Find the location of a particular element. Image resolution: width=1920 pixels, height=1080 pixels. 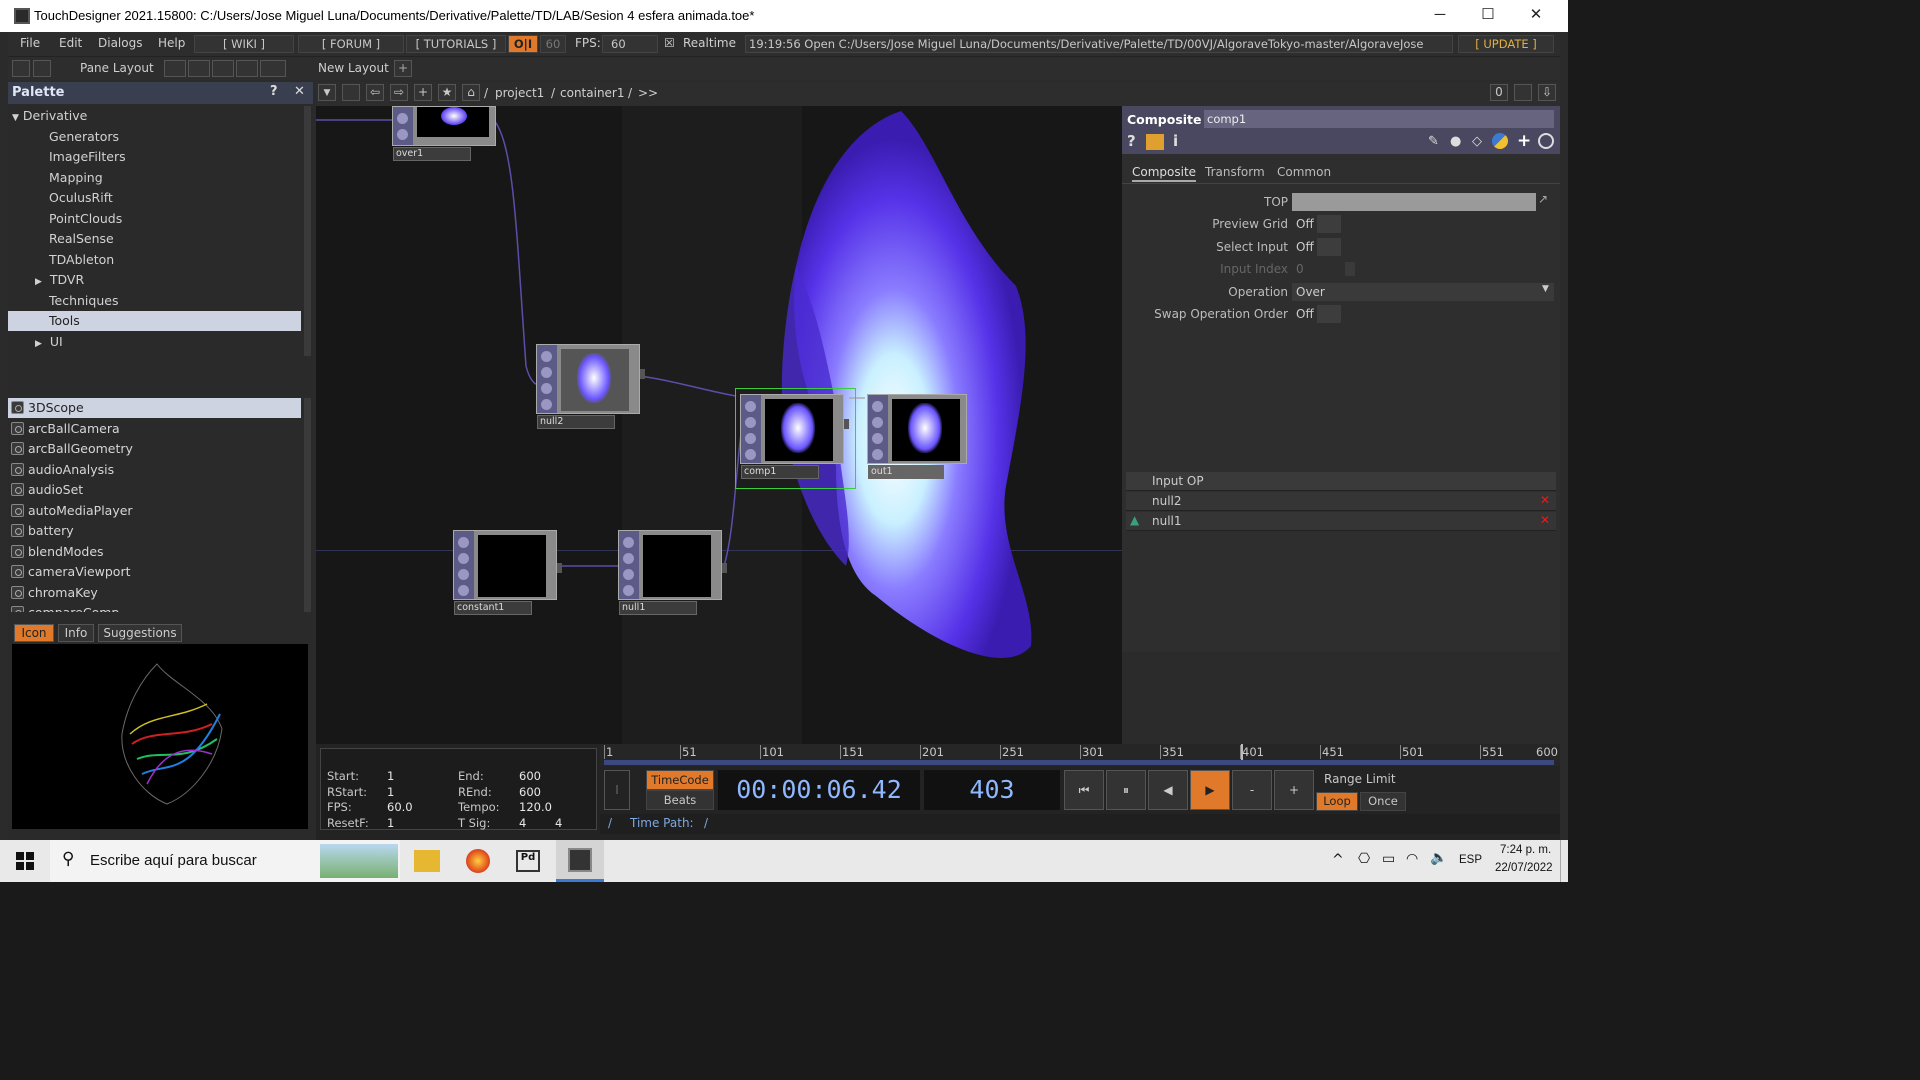

comment-icon: ● is located at coordinates (1455, 141).